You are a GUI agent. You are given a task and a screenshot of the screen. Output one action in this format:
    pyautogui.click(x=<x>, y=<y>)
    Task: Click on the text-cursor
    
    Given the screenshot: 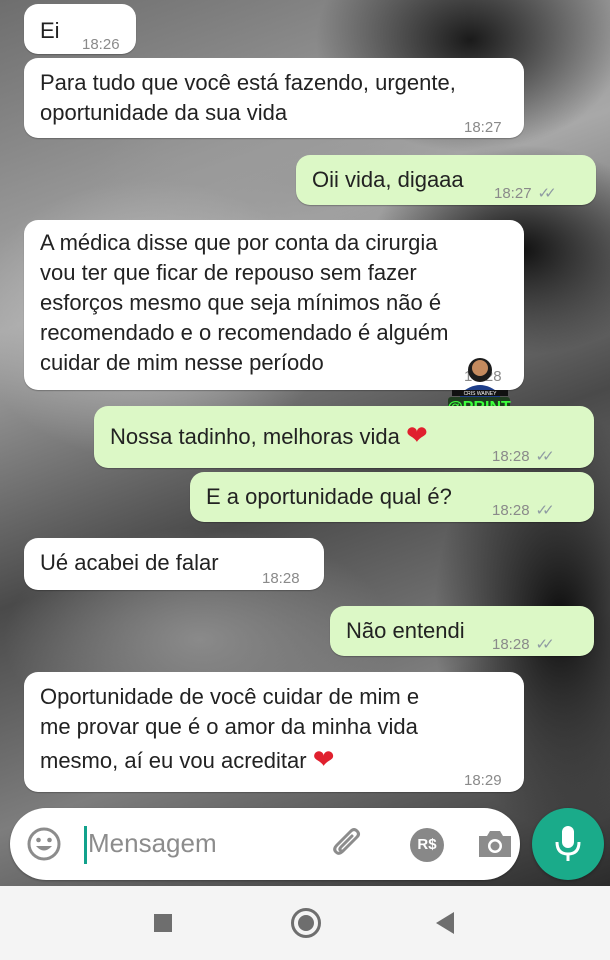 What is the action you would take?
    pyautogui.click(x=85, y=845)
    